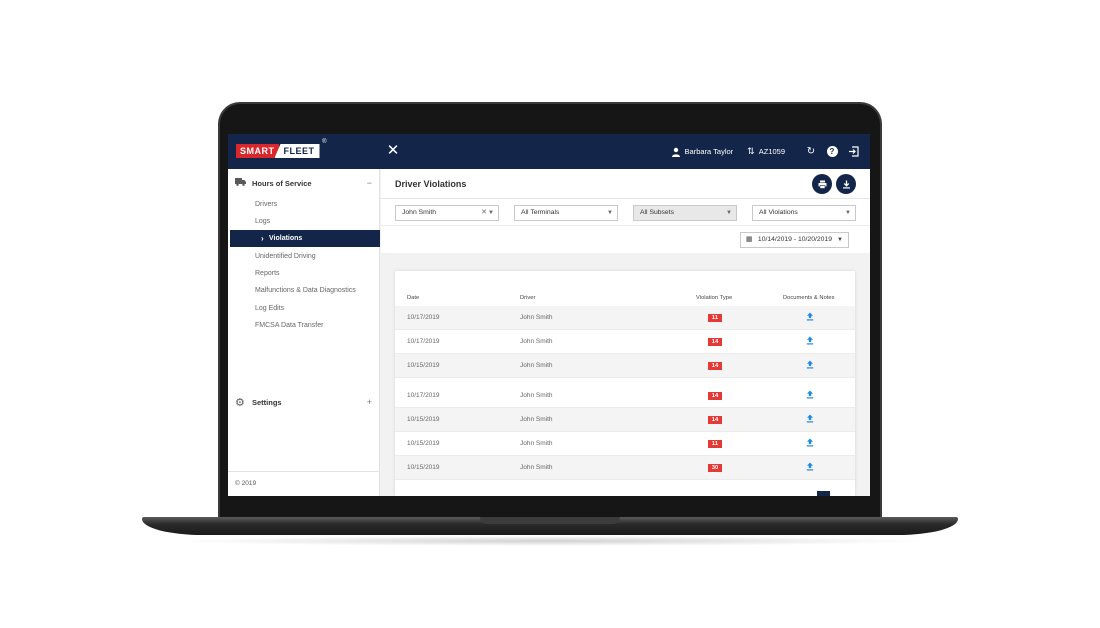 The height and width of the screenshot is (628, 1100). What do you see at coordinates (304, 483) in the screenshot?
I see `copyright: © 2019` at bounding box center [304, 483].